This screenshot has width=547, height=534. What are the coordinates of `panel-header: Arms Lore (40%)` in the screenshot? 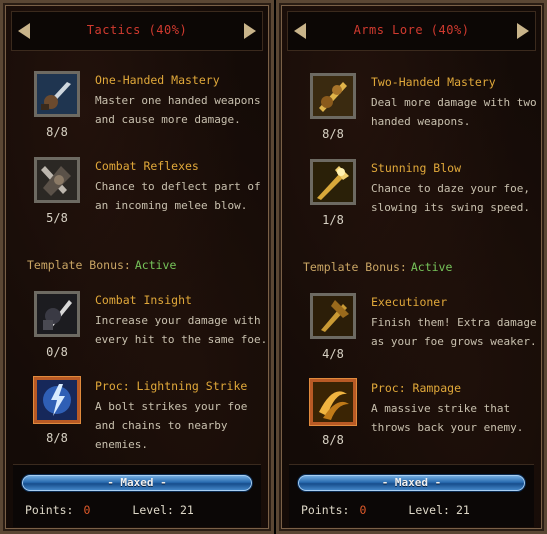 It's located at (411, 31).